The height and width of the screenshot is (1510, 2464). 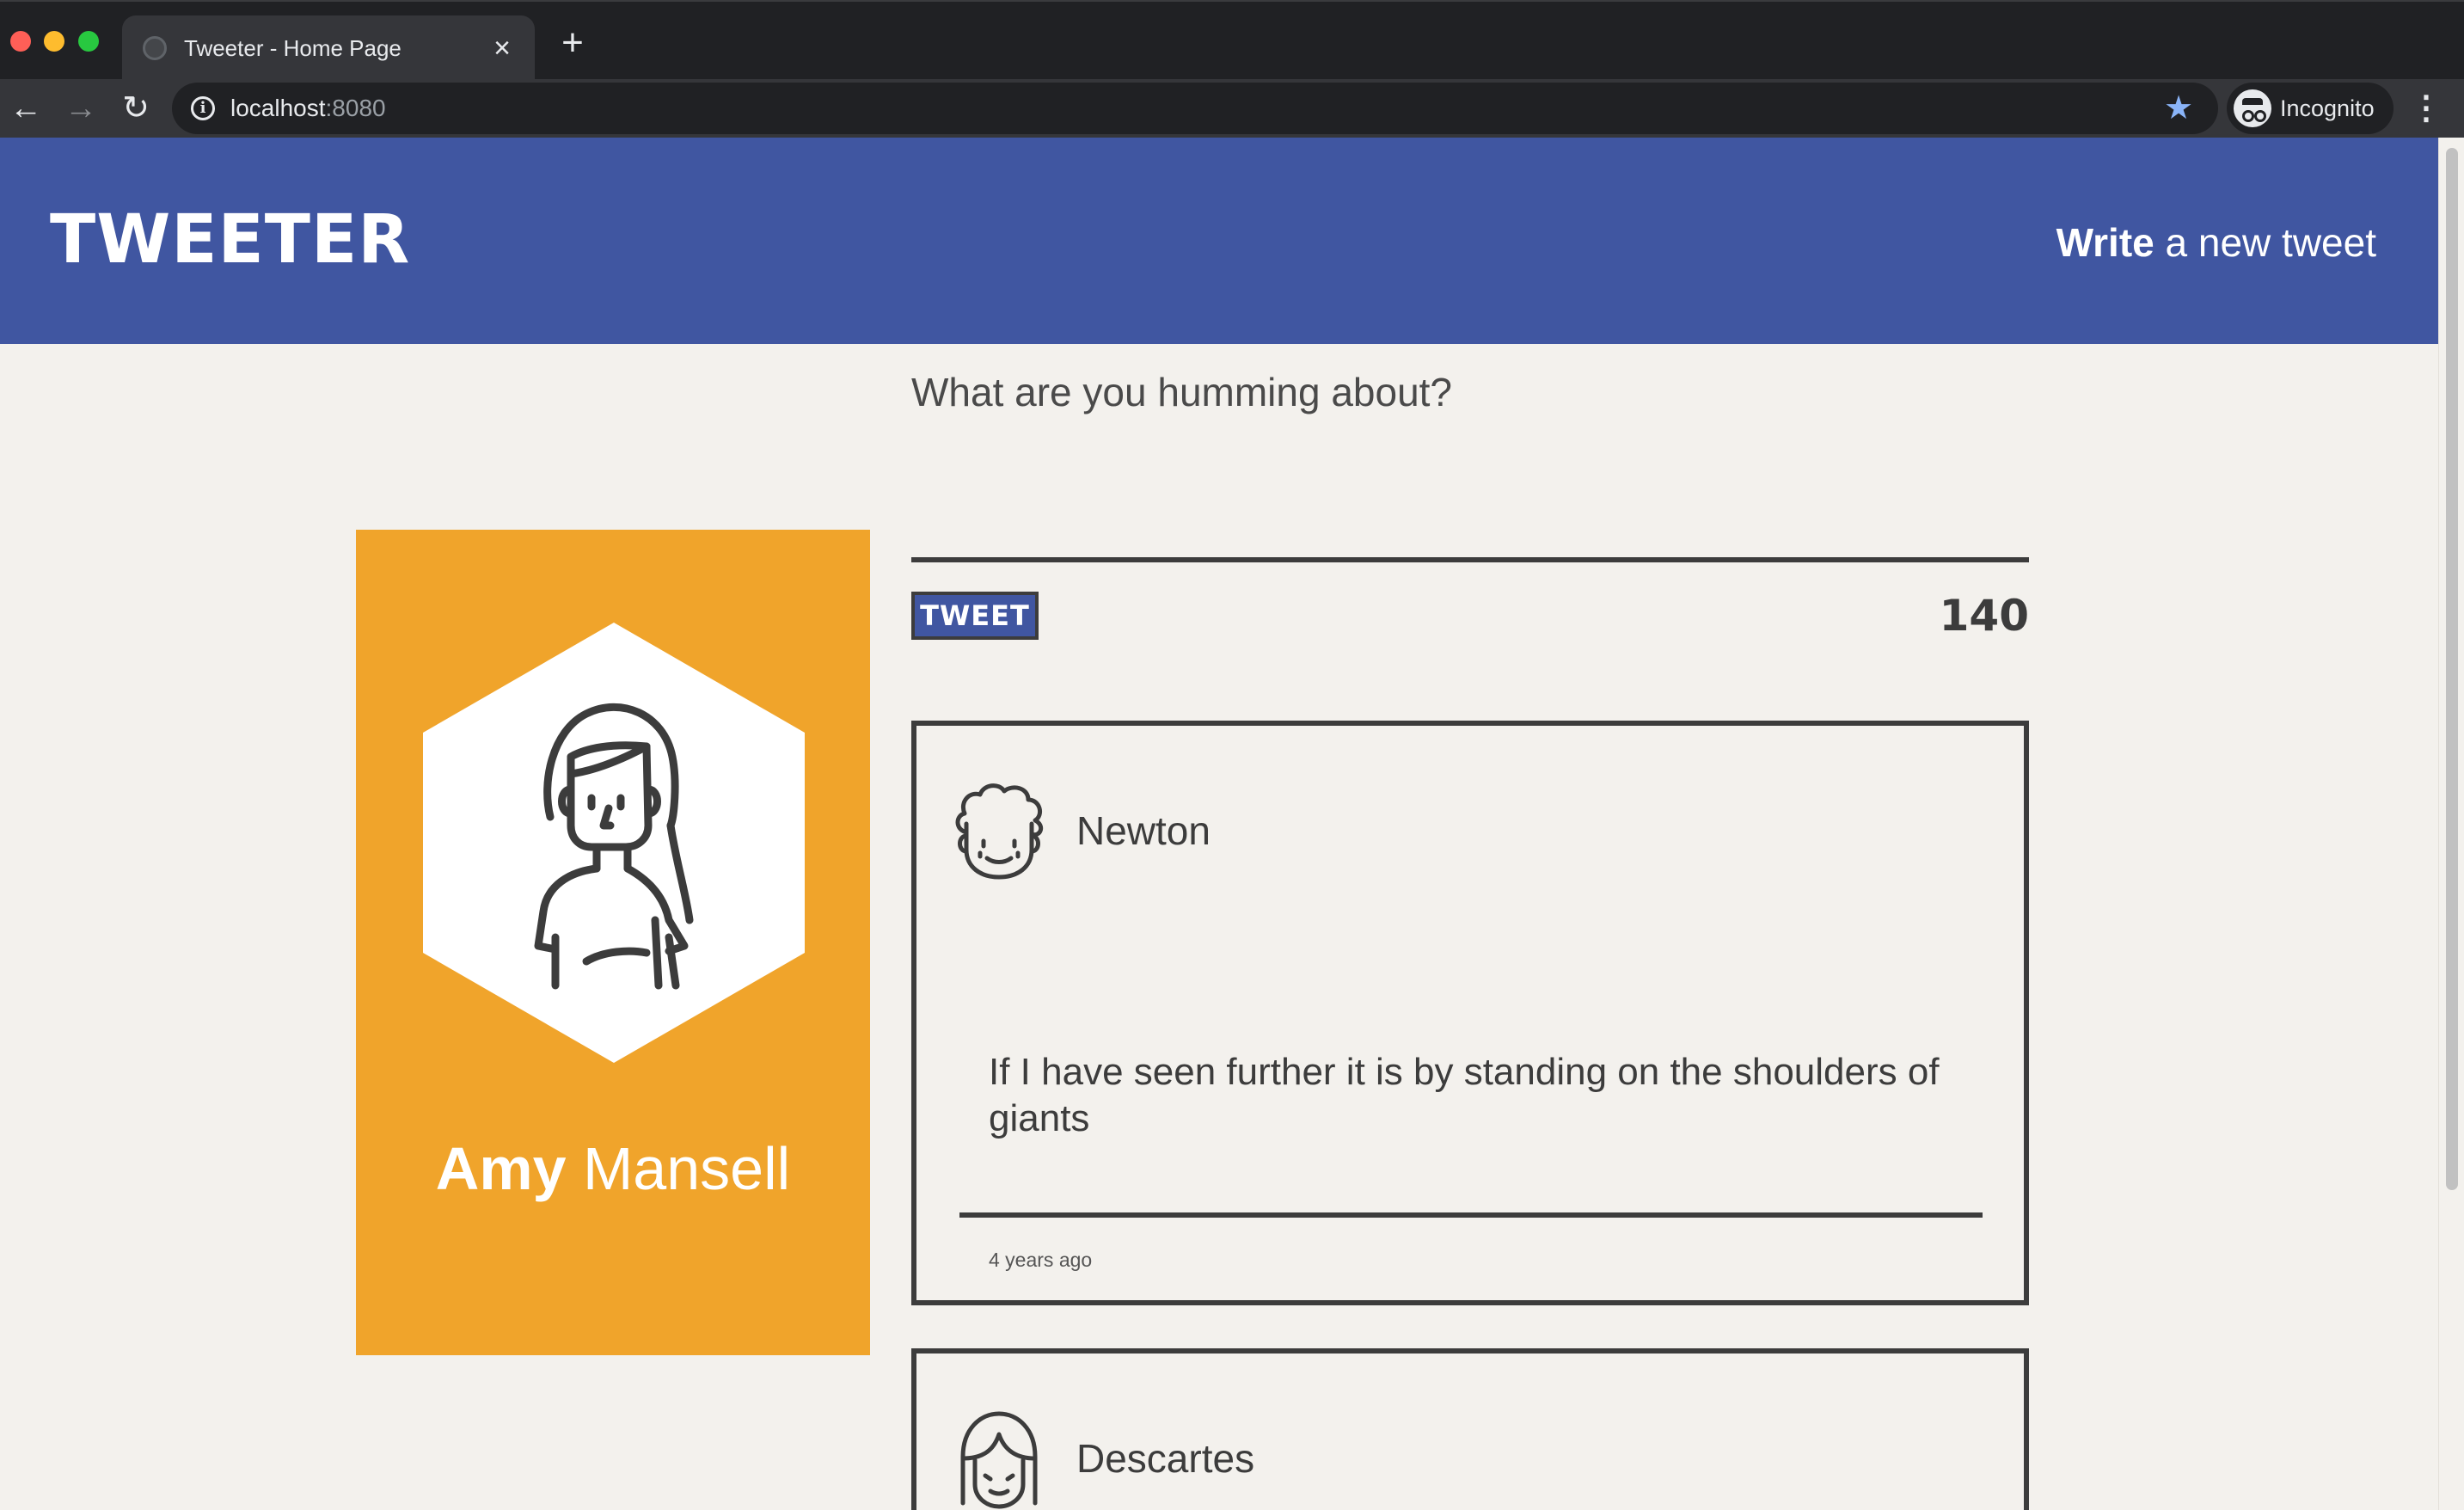 What do you see at coordinates (355, 108) in the screenshot?
I see `url-port: :8080` at bounding box center [355, 108].